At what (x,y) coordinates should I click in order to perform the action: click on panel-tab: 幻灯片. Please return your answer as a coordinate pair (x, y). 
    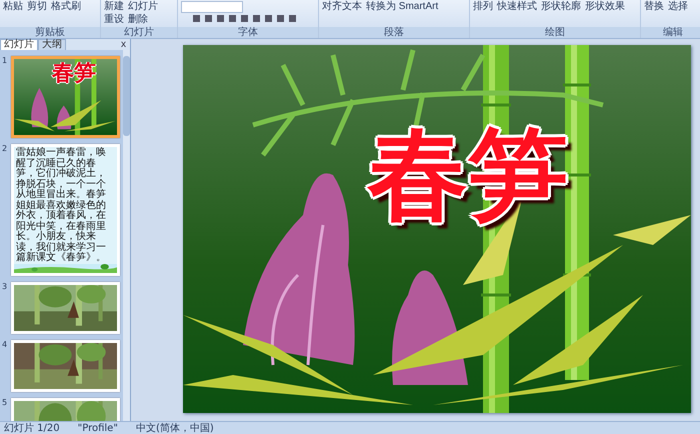
    Looking at the image, I should click on (19, 44).